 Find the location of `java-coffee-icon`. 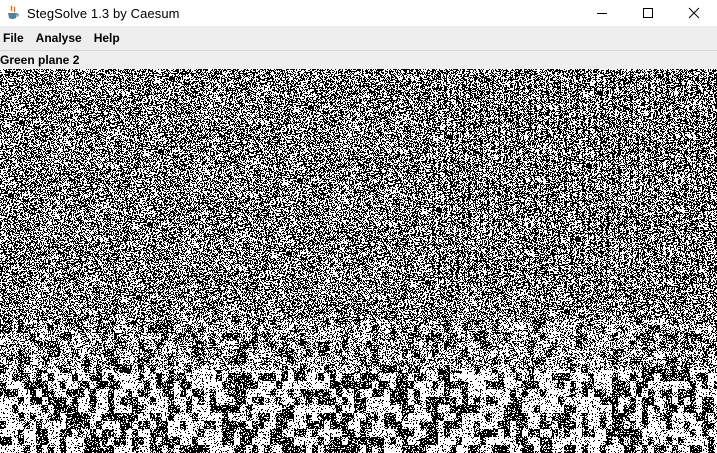

java-coffee-icon is located at coordinates (13, 13).